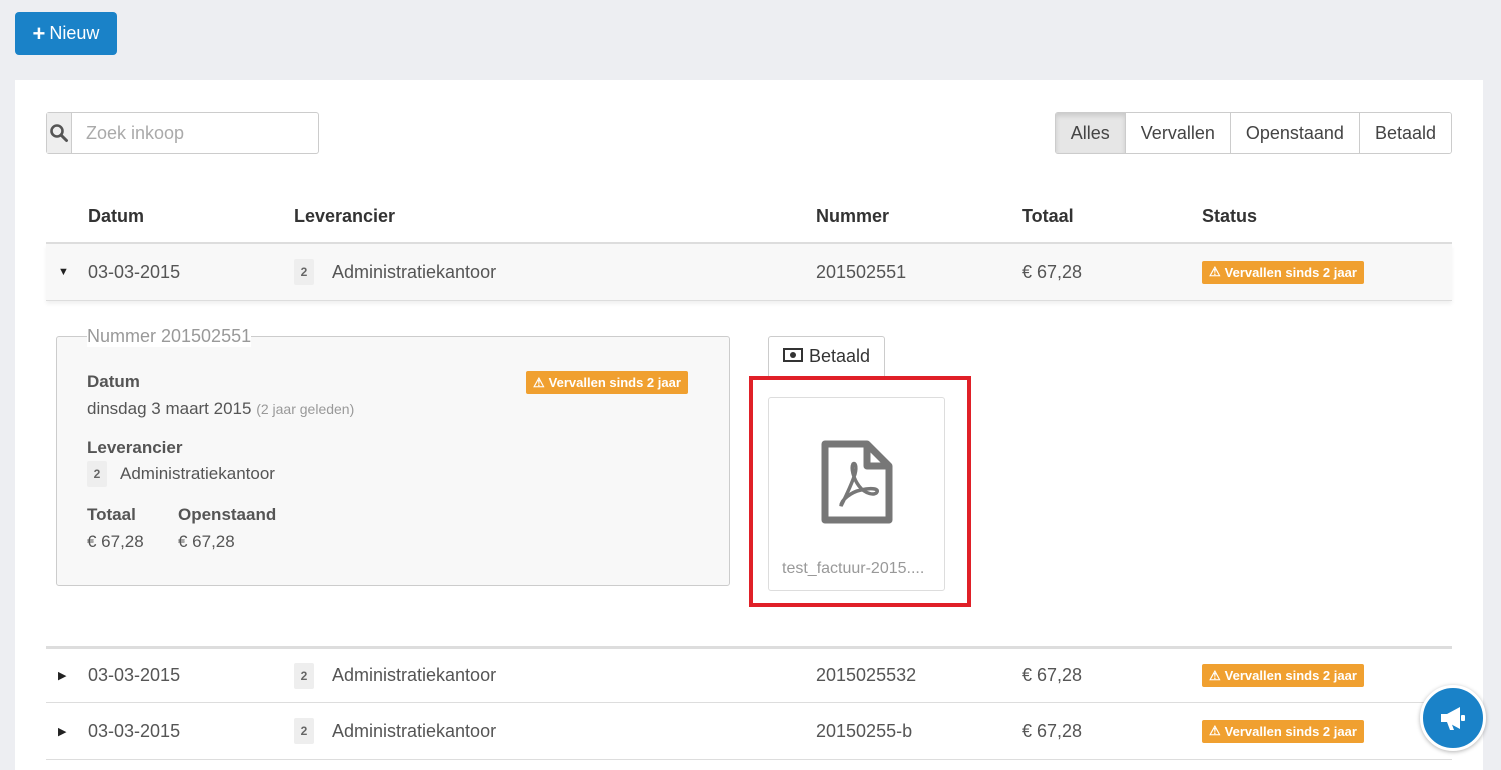 This screenshot has width=1501, height=770. I want to click on table-header: Datum Leverancier Nummer Totaal Status, so click(749, 217).